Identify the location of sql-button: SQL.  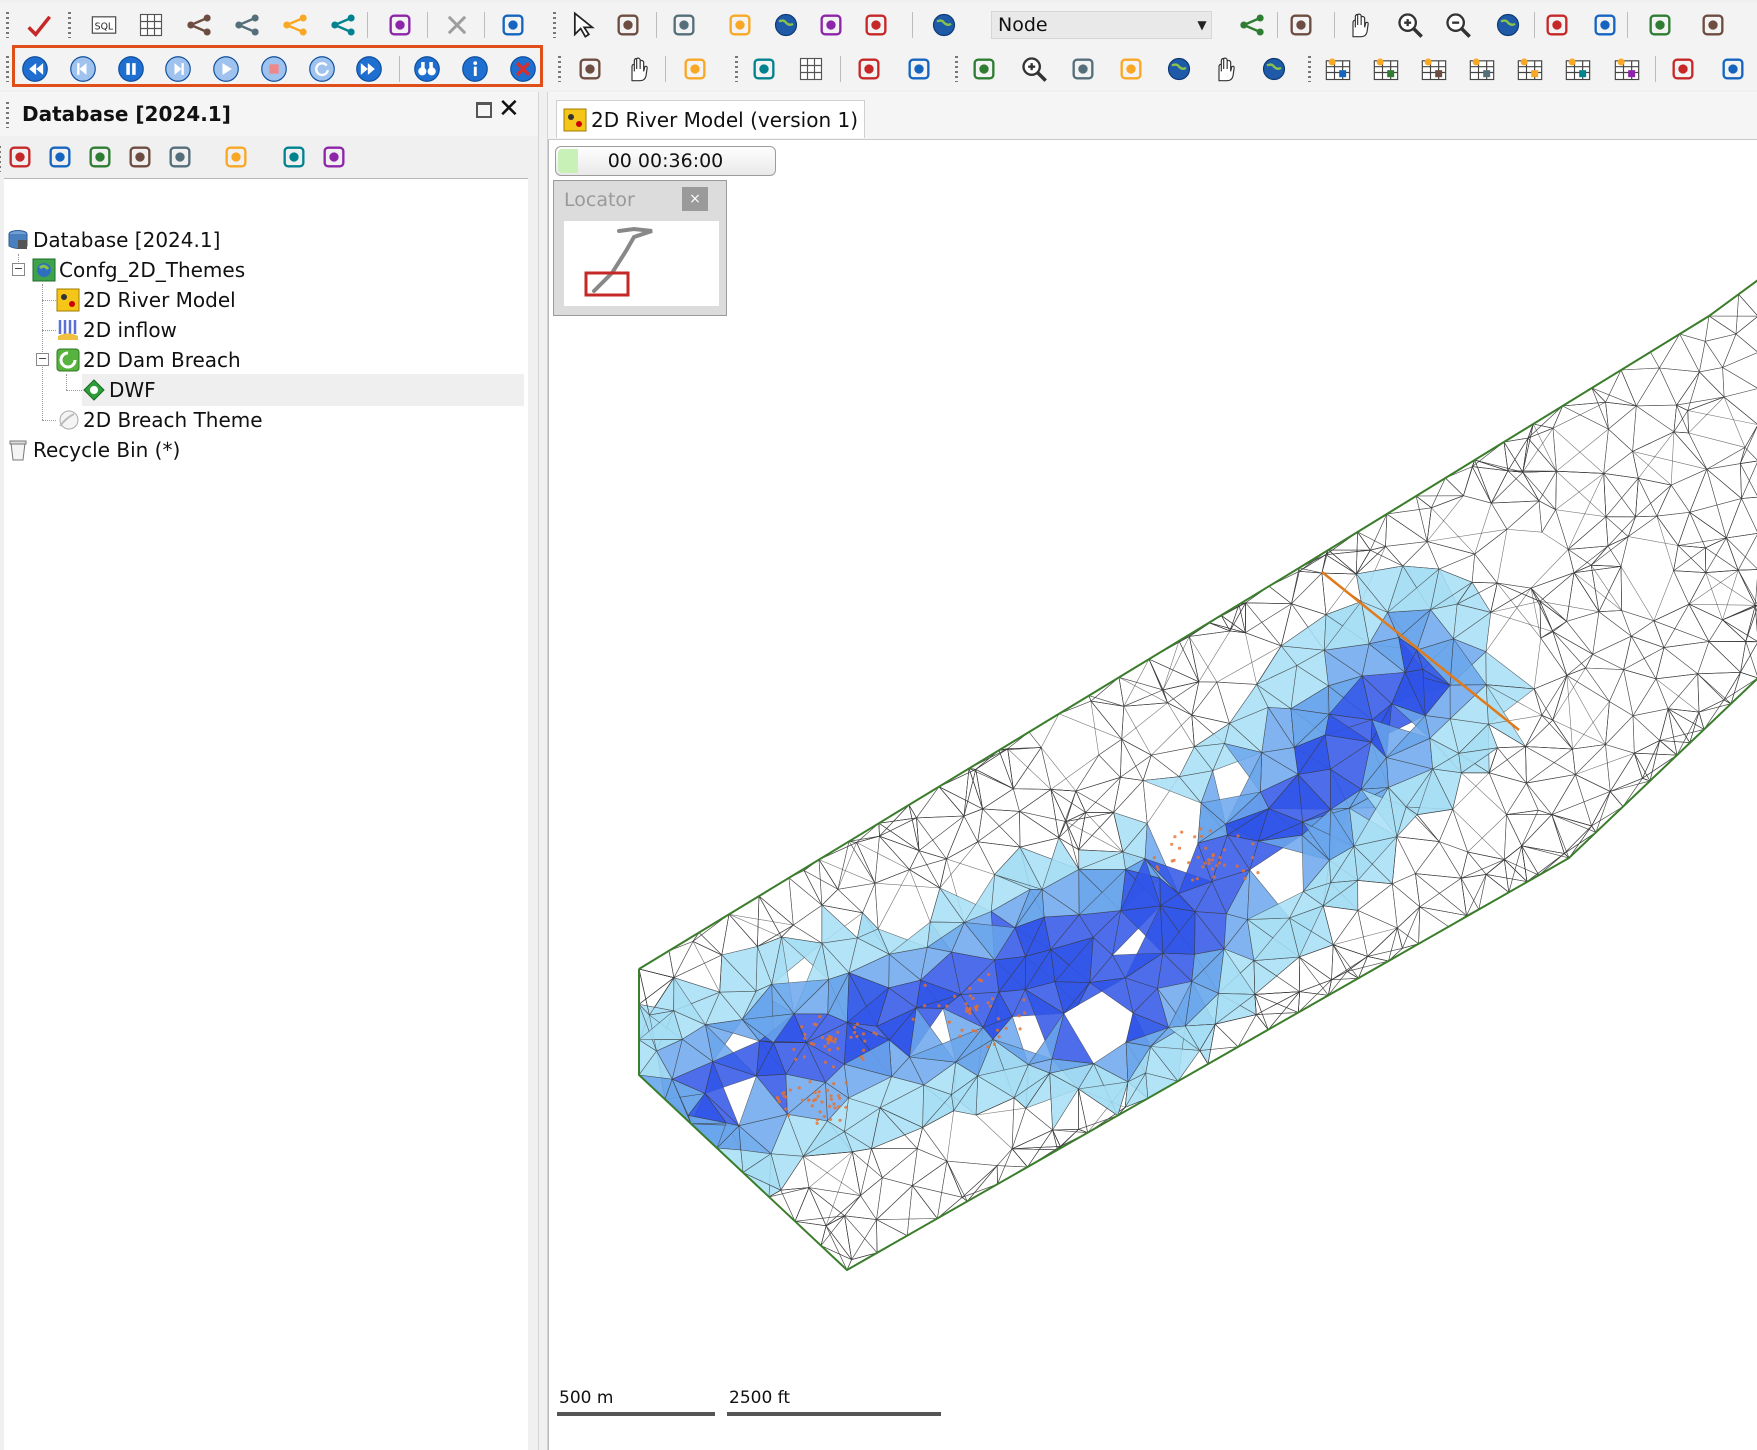
(104, 25).